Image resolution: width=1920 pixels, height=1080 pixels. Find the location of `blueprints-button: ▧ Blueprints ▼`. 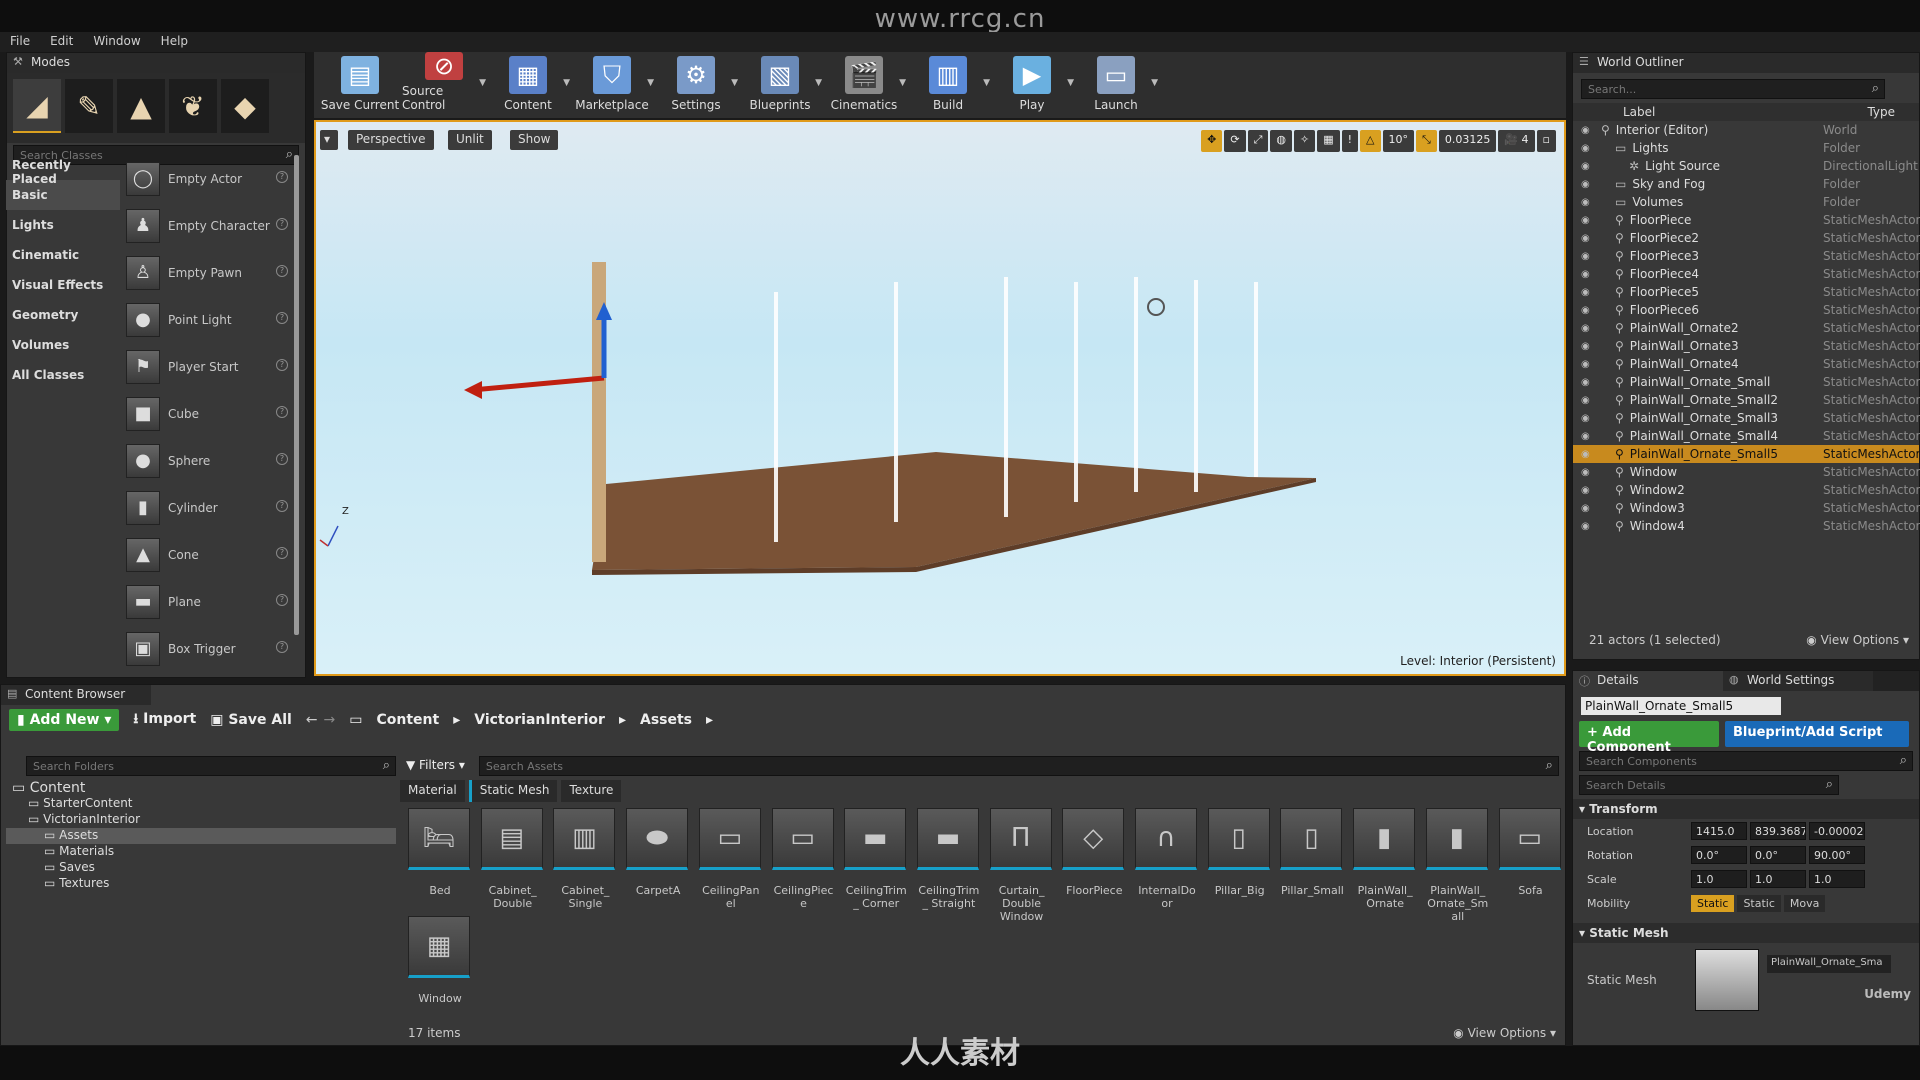

blueprints-button: ▧ Blueprints ▼ is located at coordinates (780, 85).